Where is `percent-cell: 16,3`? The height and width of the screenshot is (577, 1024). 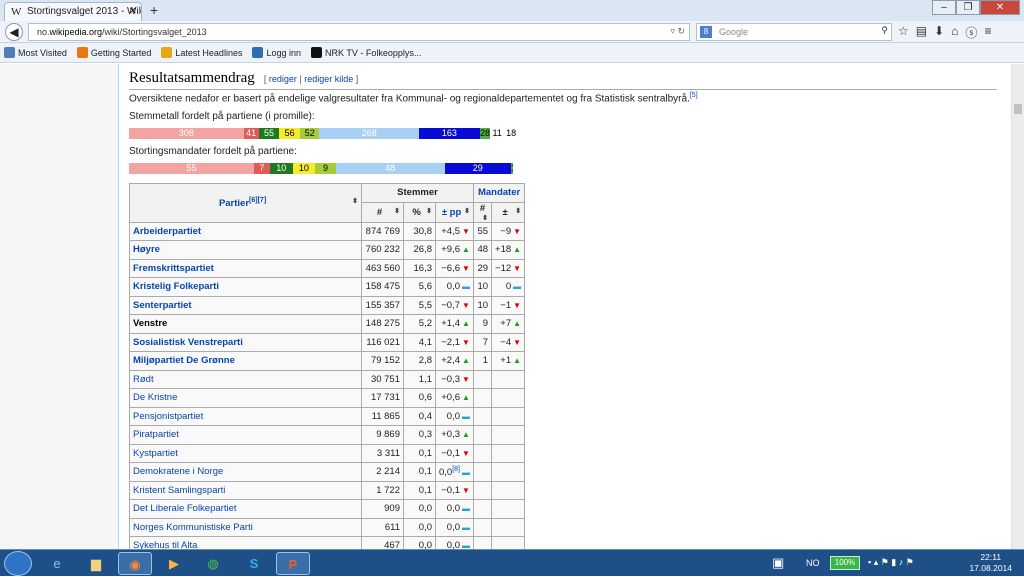
percent-cell: 16,3 is located at coordinates (419, 268).